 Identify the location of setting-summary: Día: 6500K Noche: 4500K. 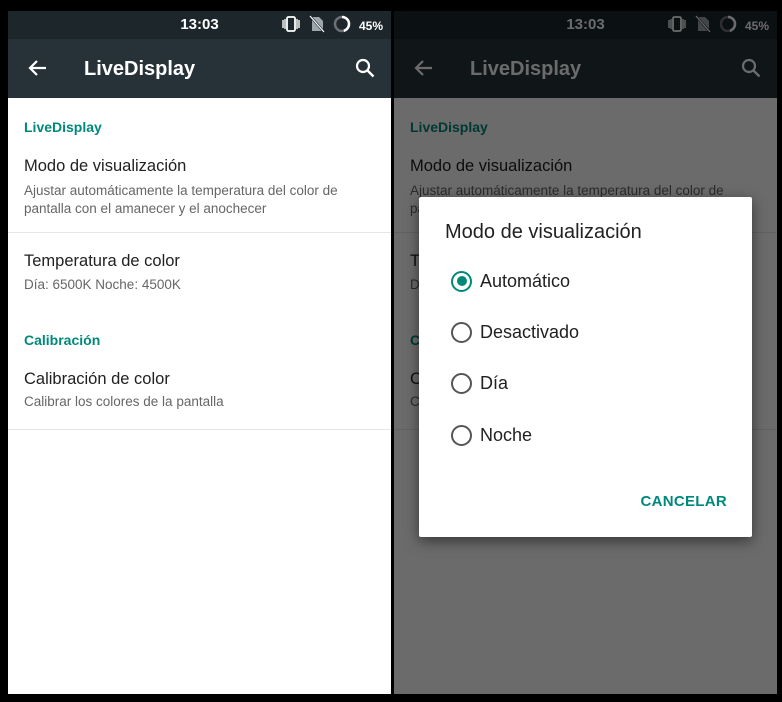
(102, 284).